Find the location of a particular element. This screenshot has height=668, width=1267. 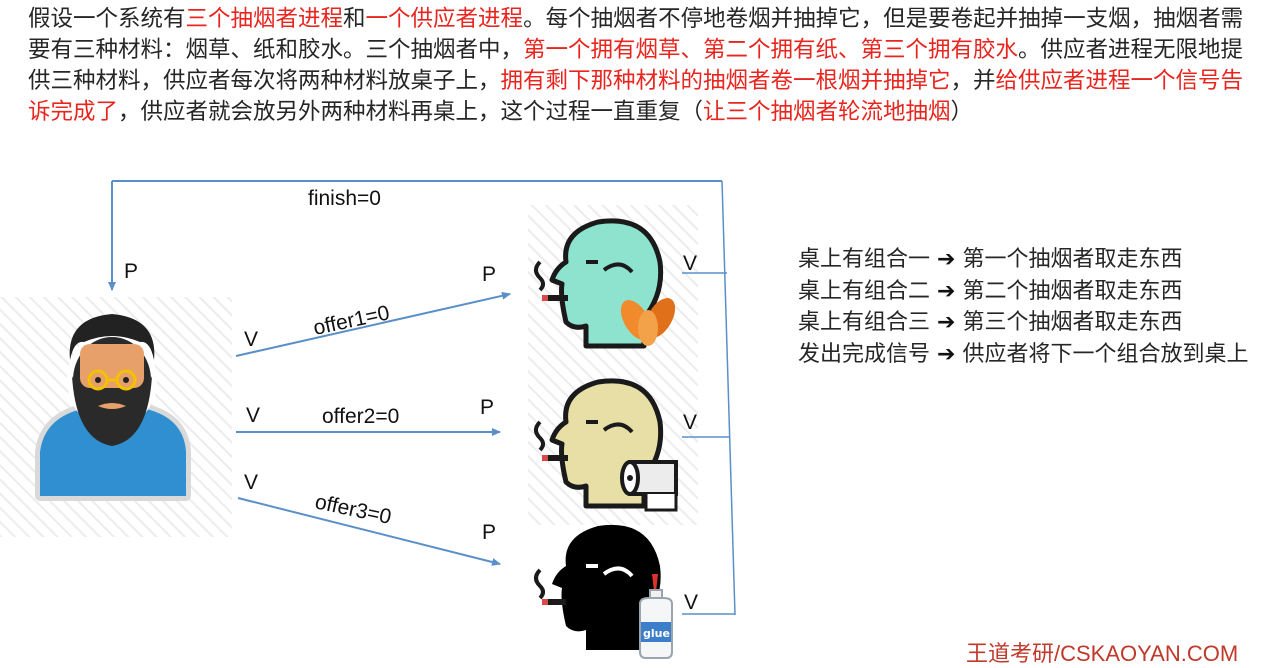

legend-line-3: 桌上有组合三 ➔ 第三个抽烟者取走东西 is located at coordinates (1032, 323).